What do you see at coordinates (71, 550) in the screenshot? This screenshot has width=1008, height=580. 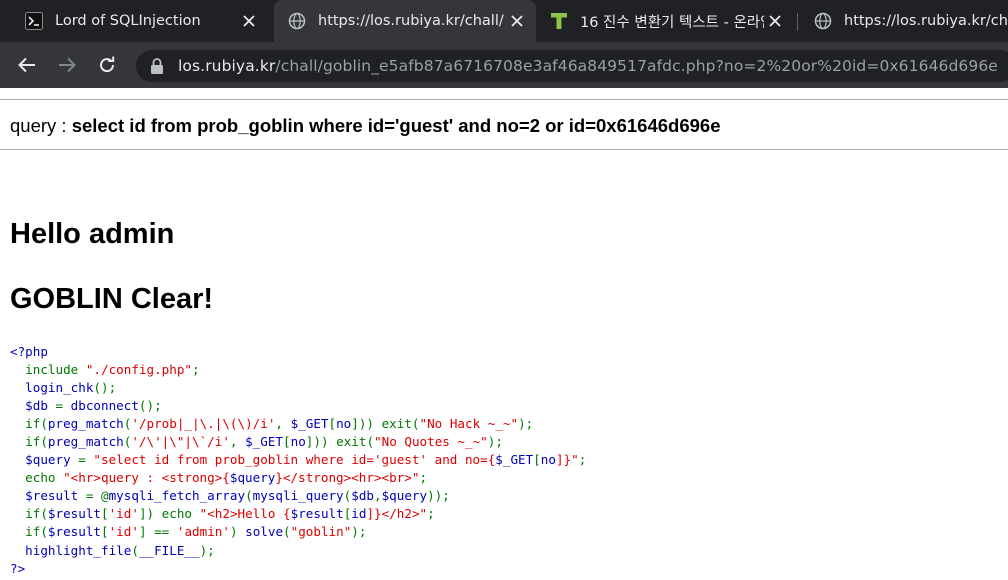 I see `code-token: highlight_file` at bounding box center [71, 550].